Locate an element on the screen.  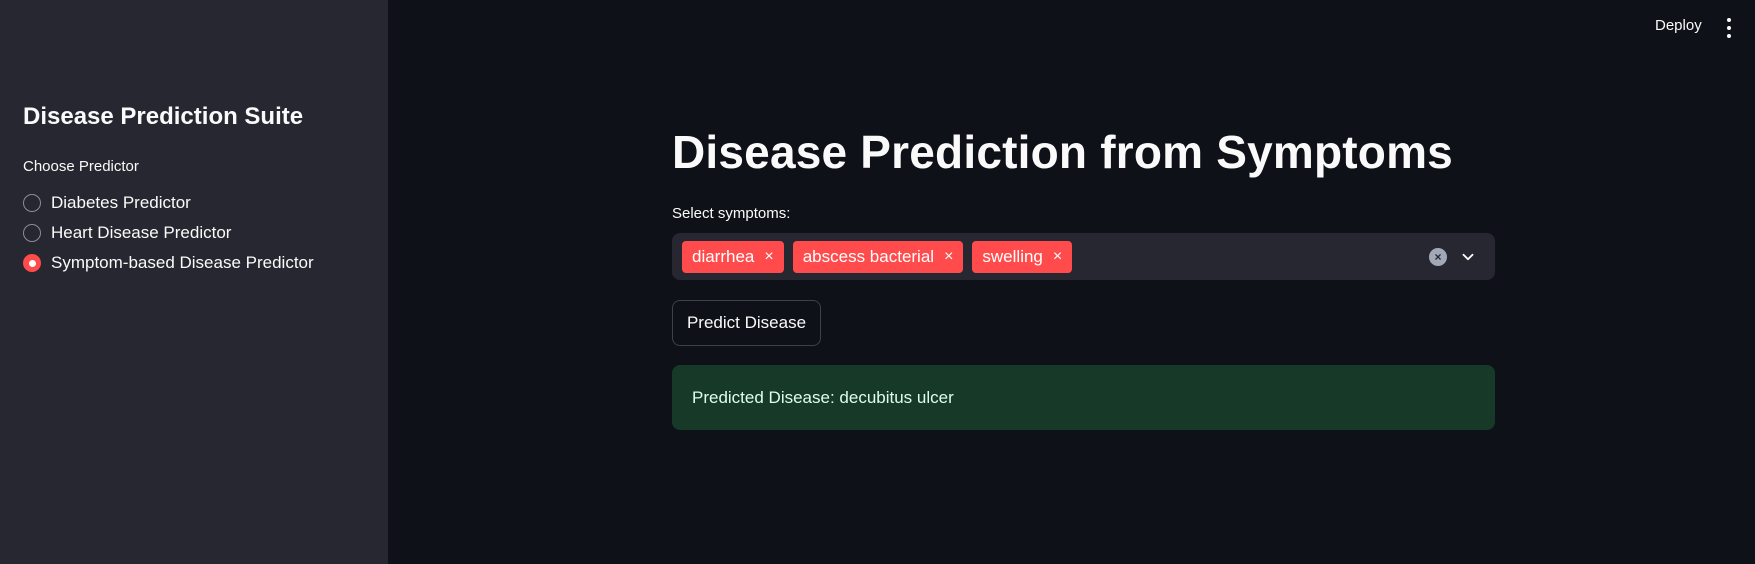
tag-label: abscess bacterial is located at coordinates (868, 256).